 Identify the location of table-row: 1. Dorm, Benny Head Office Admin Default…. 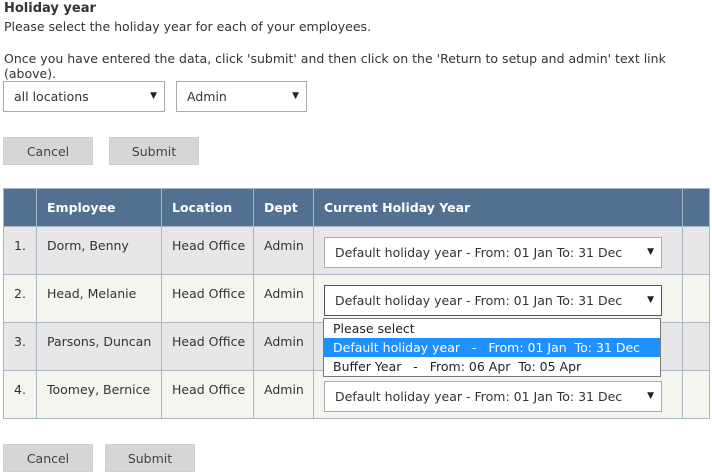
(356, 250).